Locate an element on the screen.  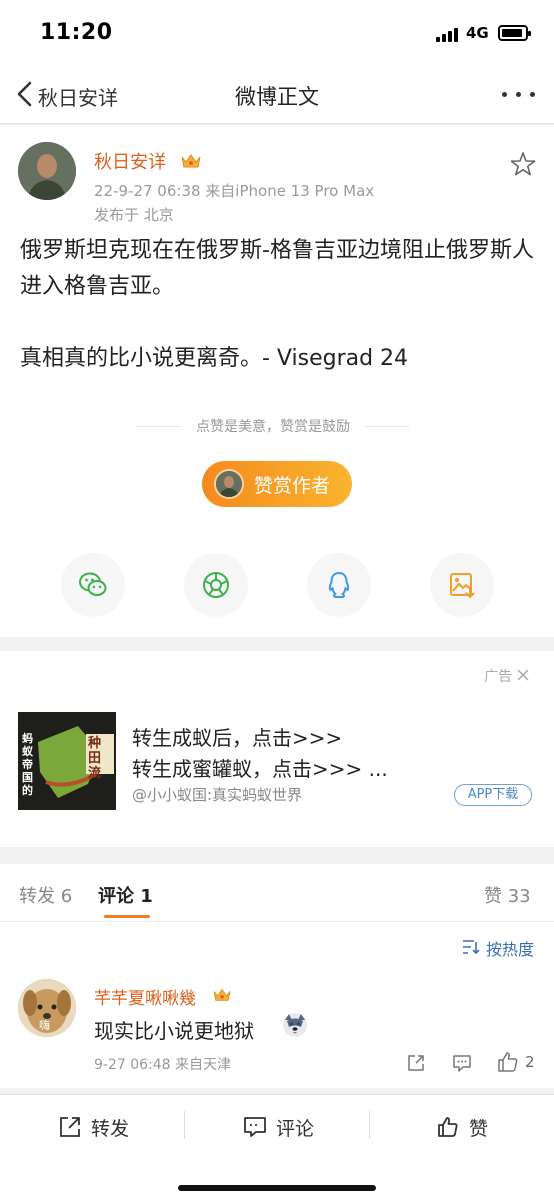
post-paragraph: 俄罗斯坦克现在在俄罗斯-格鲁吉亚边境阻止俄罗斯人进入格鲁吉亚。 is located at coordinates (277, 268).